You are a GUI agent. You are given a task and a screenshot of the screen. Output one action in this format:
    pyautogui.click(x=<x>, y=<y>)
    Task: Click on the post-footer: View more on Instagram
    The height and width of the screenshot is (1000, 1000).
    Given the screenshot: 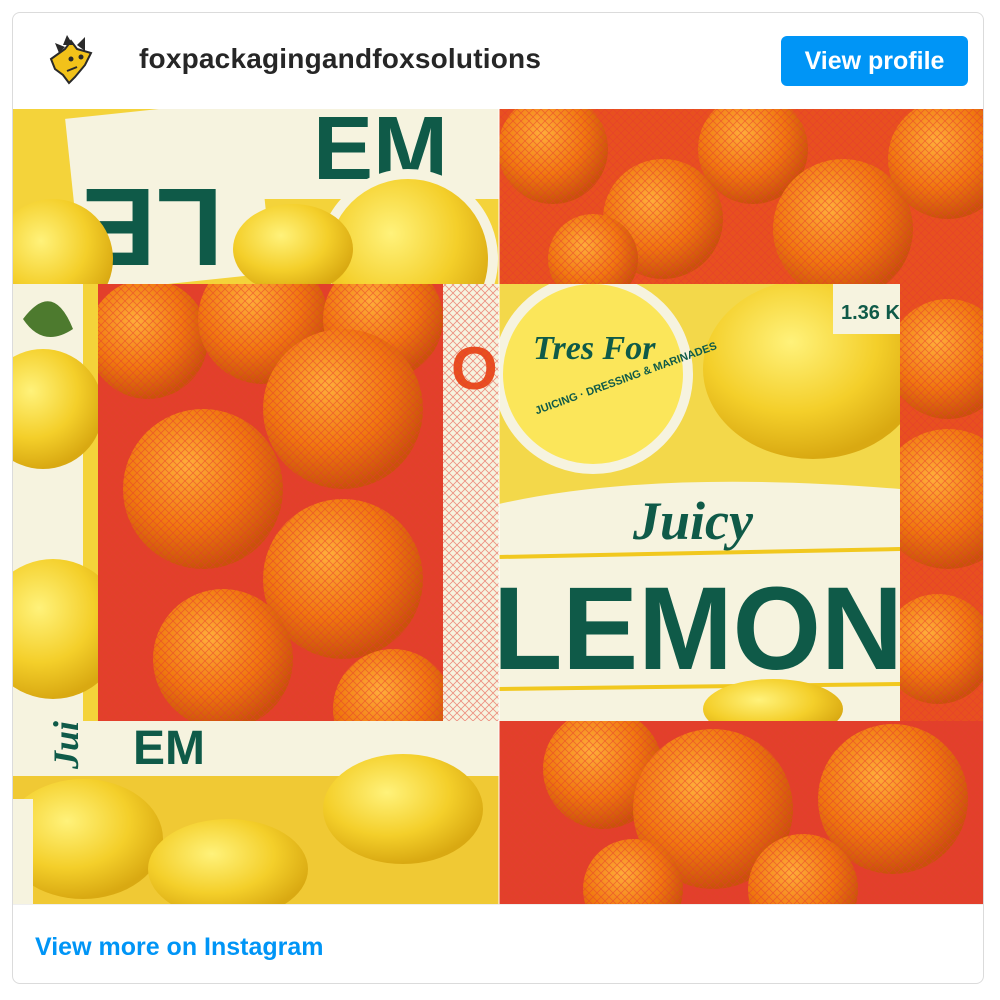 What is the action you would take?
    pyautogui.click(x=498, y=943)
    